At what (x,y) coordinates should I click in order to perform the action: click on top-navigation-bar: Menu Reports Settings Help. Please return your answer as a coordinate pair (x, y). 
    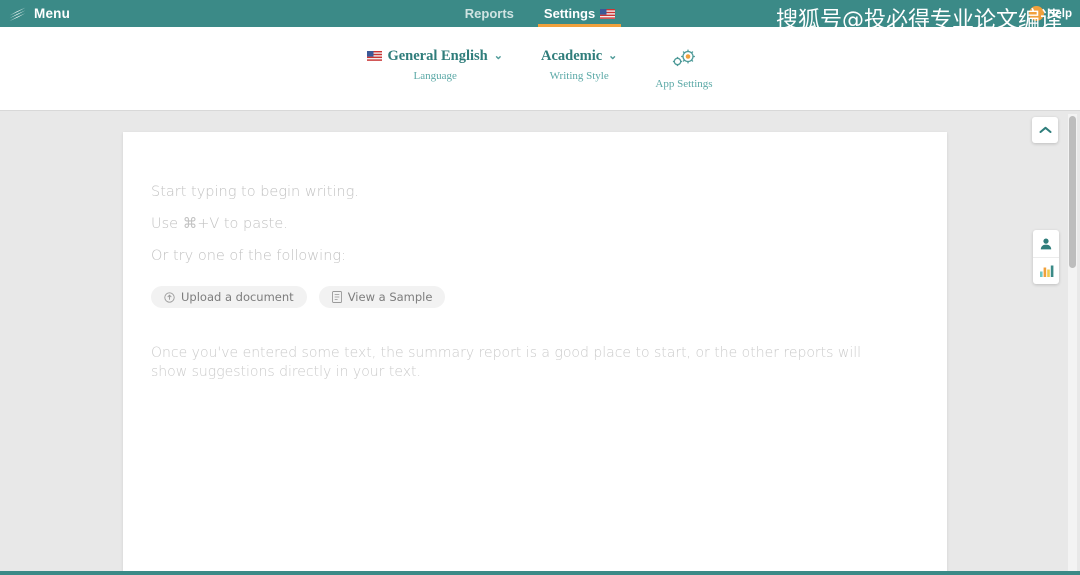
    Looking at the image, I should click on (540, 13).